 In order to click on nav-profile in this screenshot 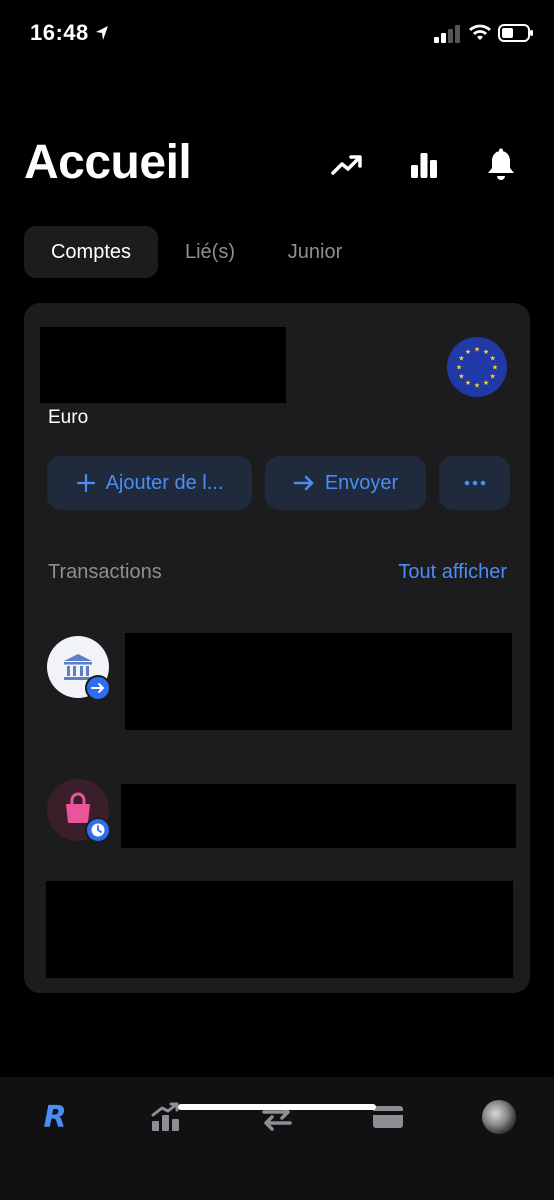, I will do `click(499, 1117)`.